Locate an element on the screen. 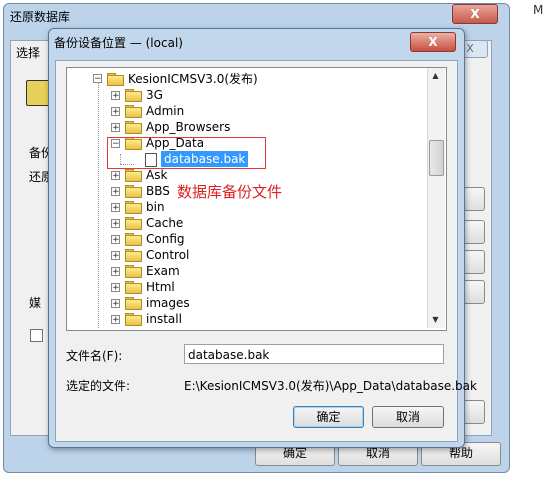  tree-item-label: Ask is located at coordinates (157, 175).